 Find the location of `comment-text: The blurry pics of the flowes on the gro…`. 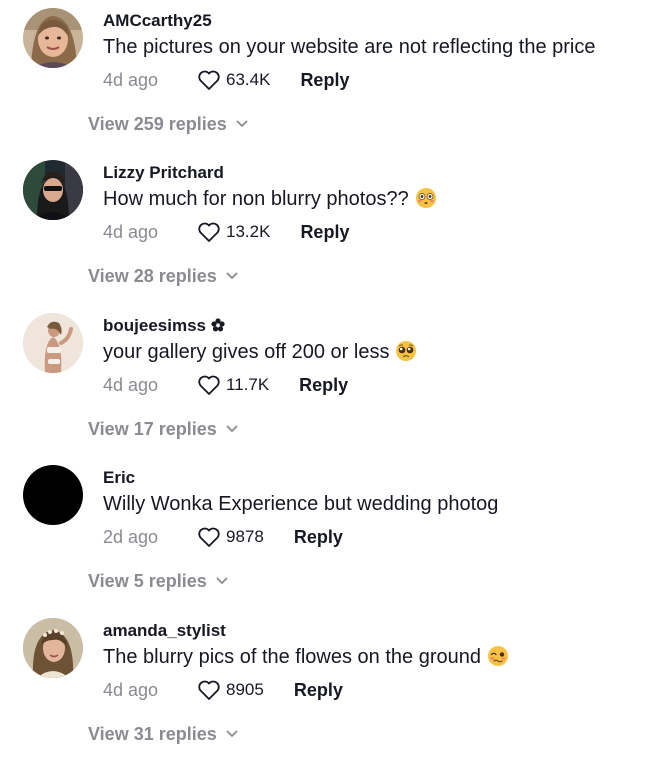

comment-text: The blurry pics of the flowes on the gro… is located at coordinates (306, 657).